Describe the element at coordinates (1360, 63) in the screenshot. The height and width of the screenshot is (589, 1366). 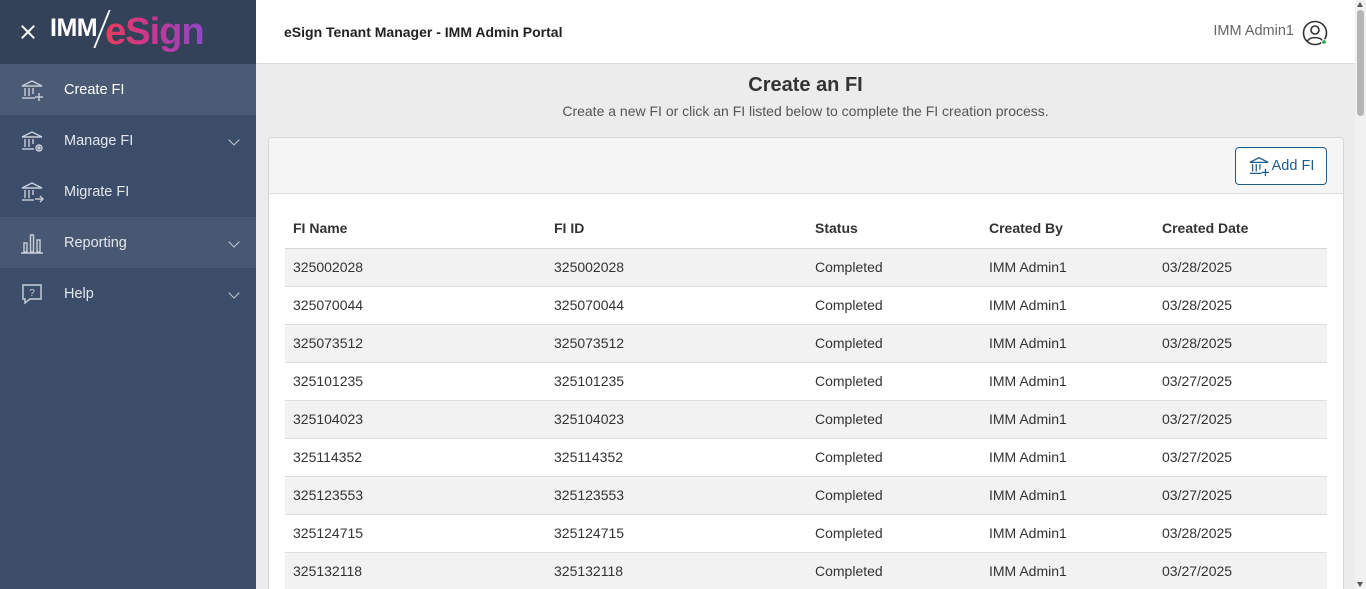
I see `scroll-thumb` at that location.